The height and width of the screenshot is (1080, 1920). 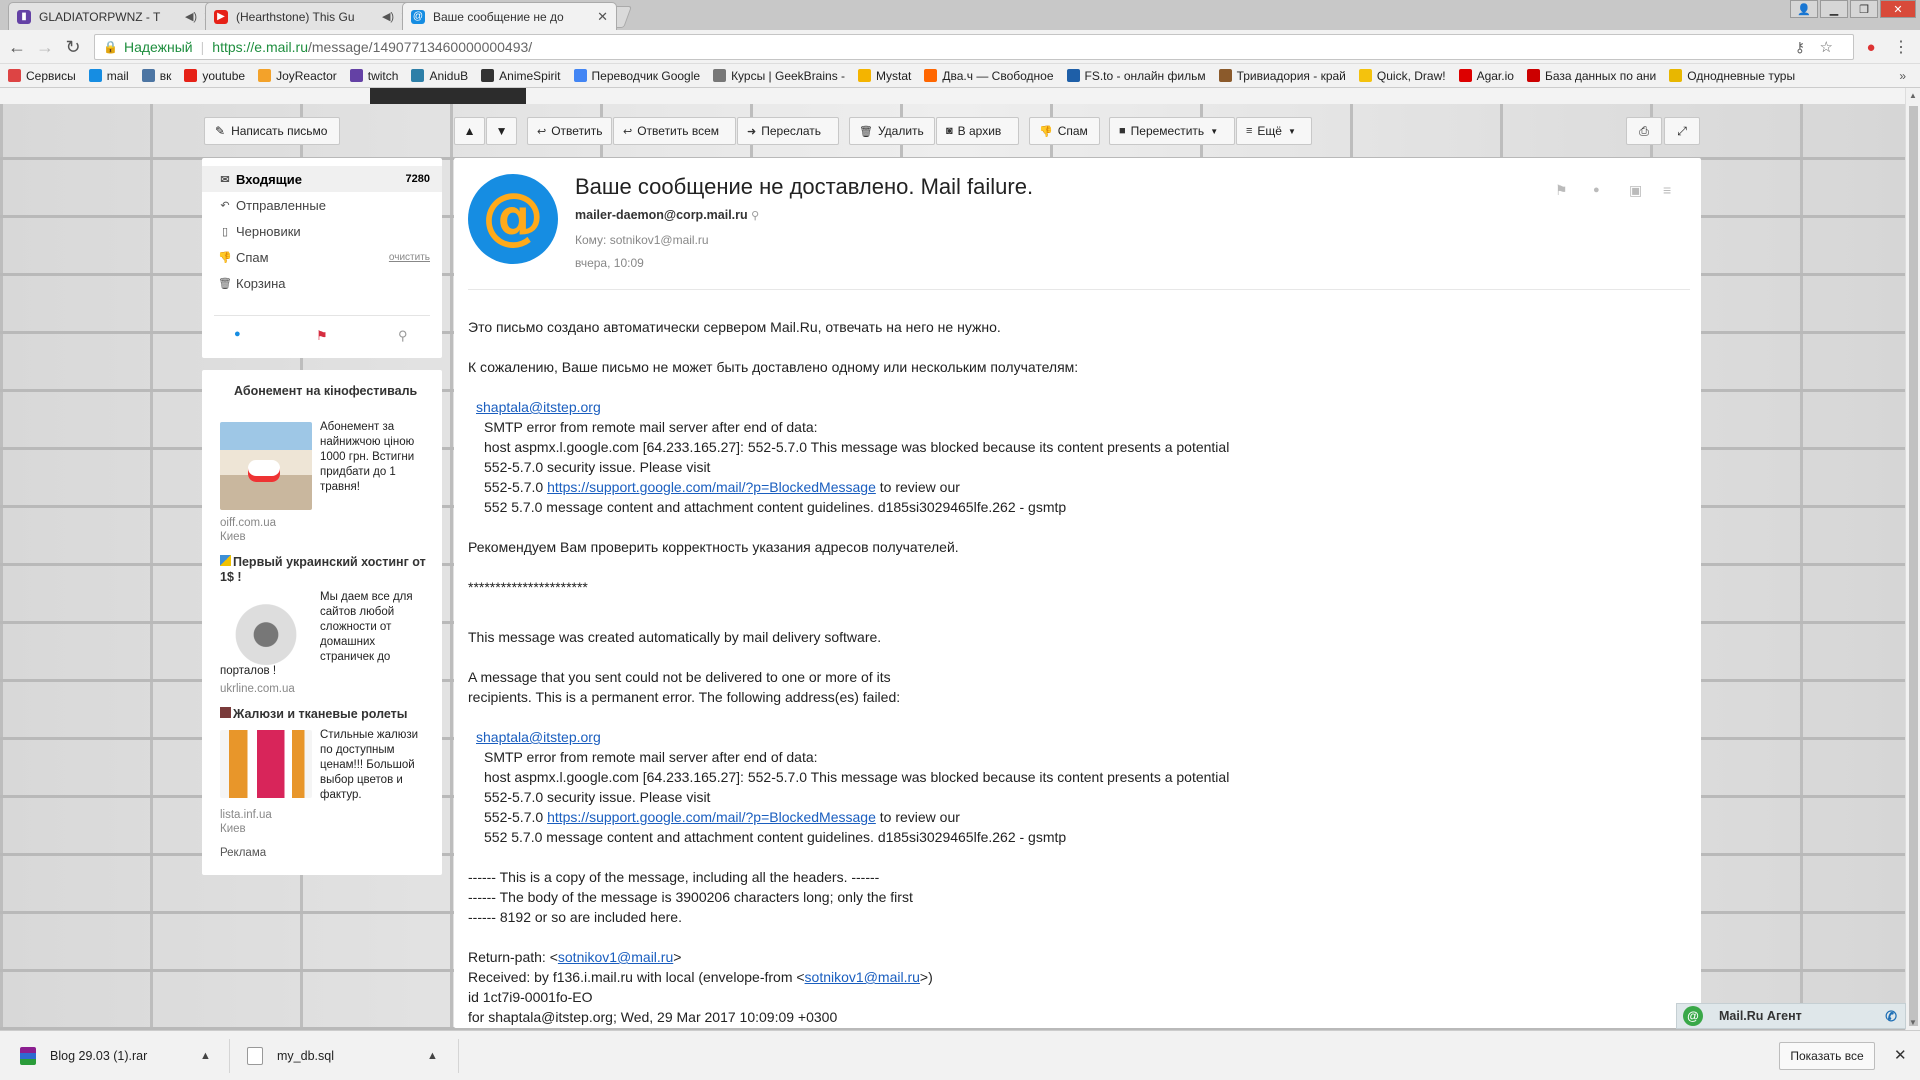 I want to click on prev-message-button: ▲, so click(x=469, y=131).